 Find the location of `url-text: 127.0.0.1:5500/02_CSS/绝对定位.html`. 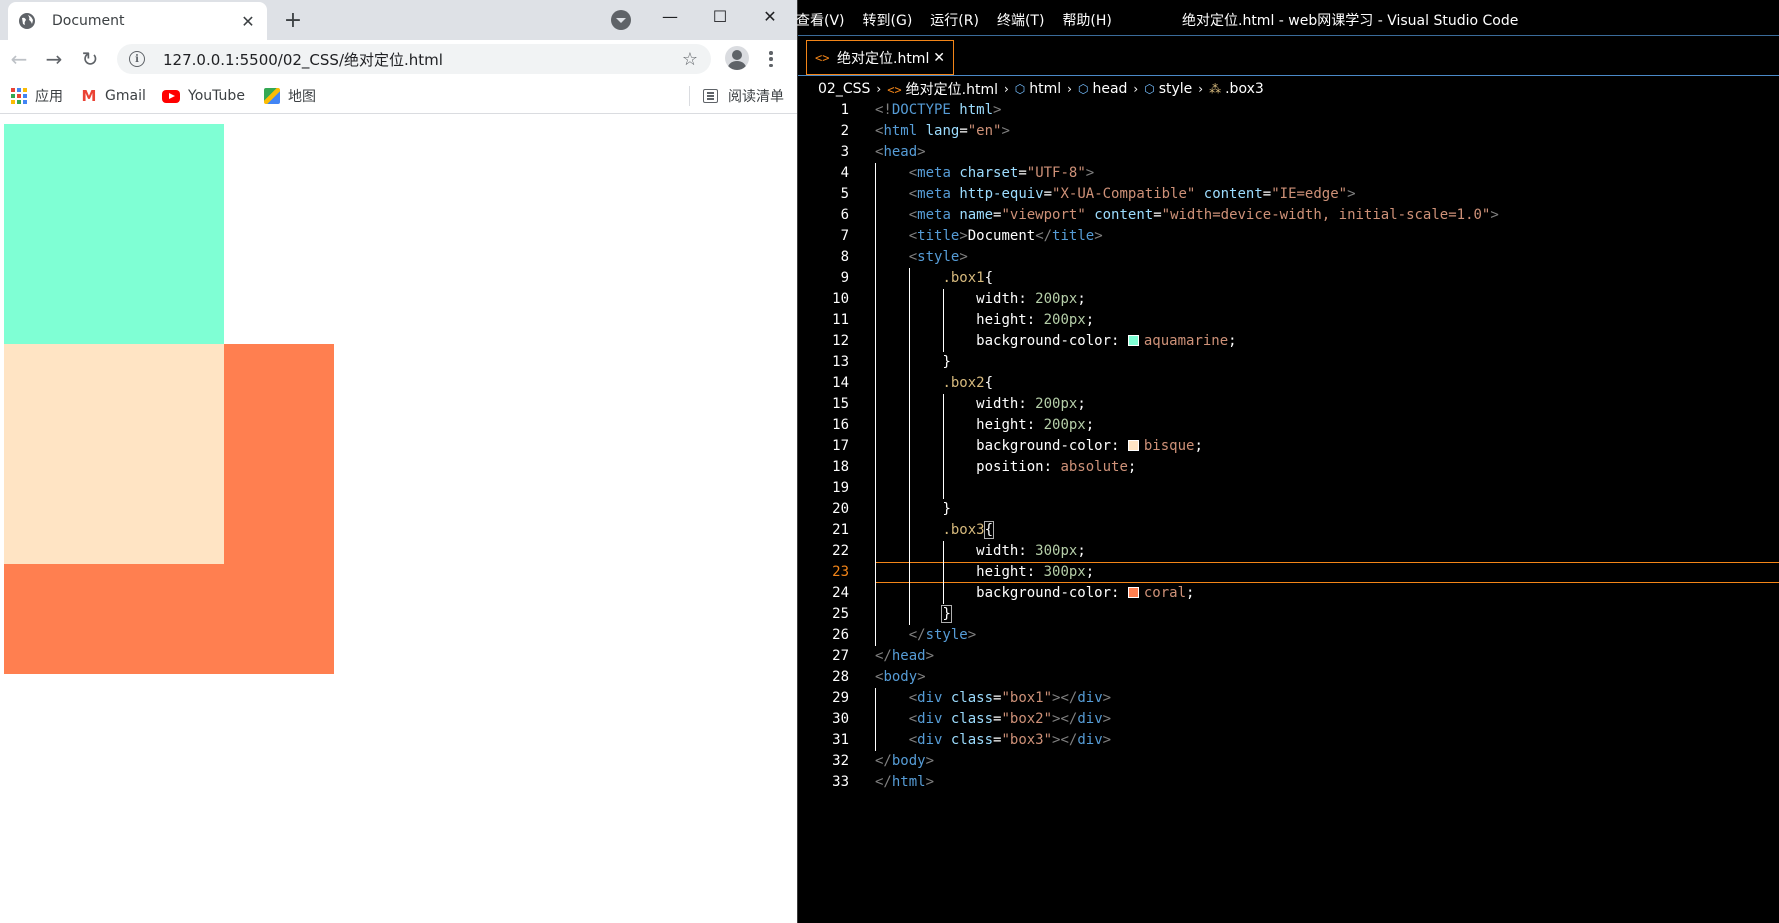

url-text: 127.0.0.1:5500/02_CSS/绝对定位.html is located at coordinates (421, 59).